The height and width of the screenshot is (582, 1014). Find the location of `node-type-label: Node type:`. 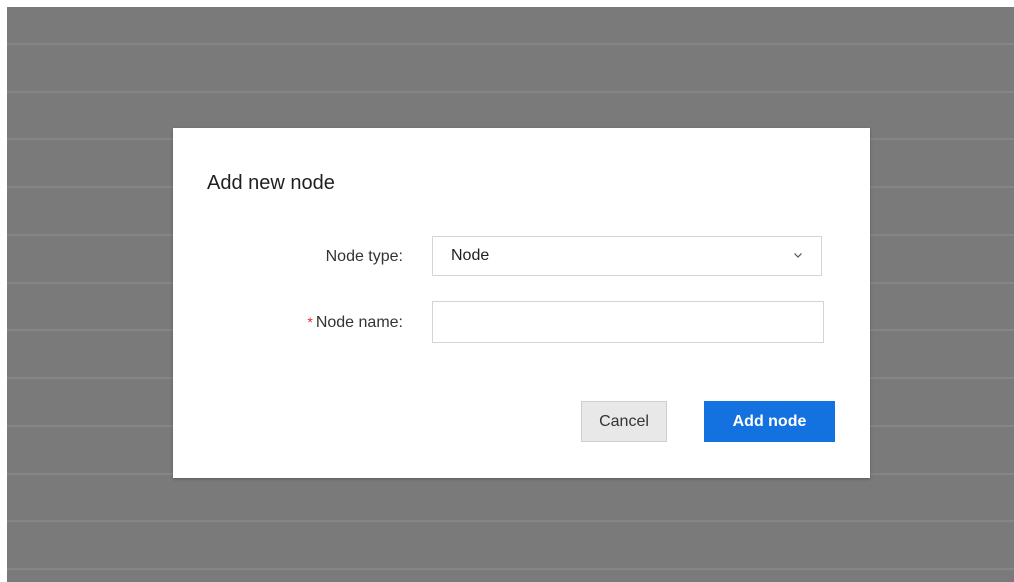

node-type-label: Node type: is located at coordinates (364, 256).